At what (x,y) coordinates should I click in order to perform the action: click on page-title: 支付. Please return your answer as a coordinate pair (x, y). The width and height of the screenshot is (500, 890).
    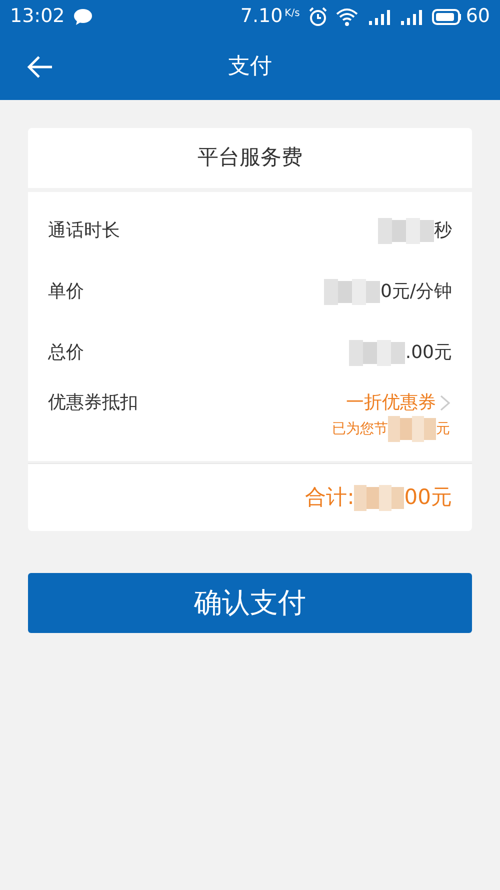
    Looking at the image, I should click on (250, 67).